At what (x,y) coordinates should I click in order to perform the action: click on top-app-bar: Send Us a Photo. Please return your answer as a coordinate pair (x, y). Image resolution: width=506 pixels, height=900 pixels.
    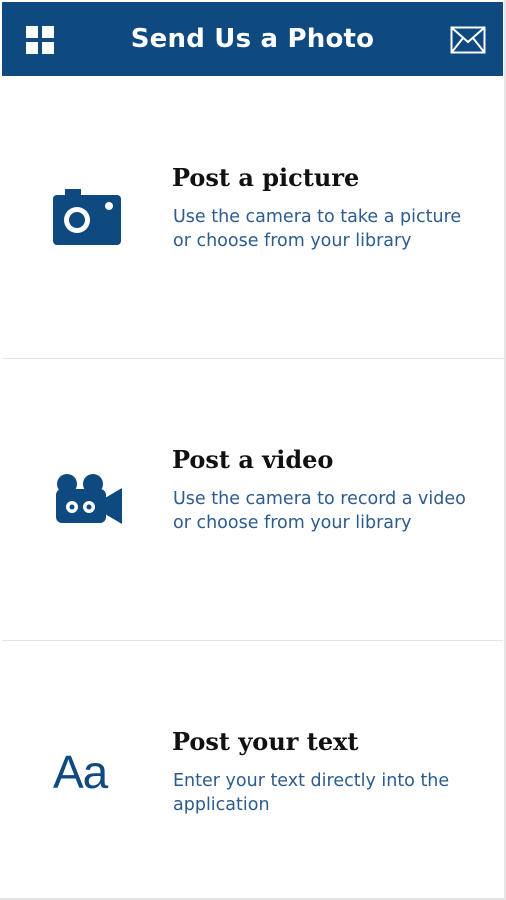
    Looking at the image, I should click on (252, 39).